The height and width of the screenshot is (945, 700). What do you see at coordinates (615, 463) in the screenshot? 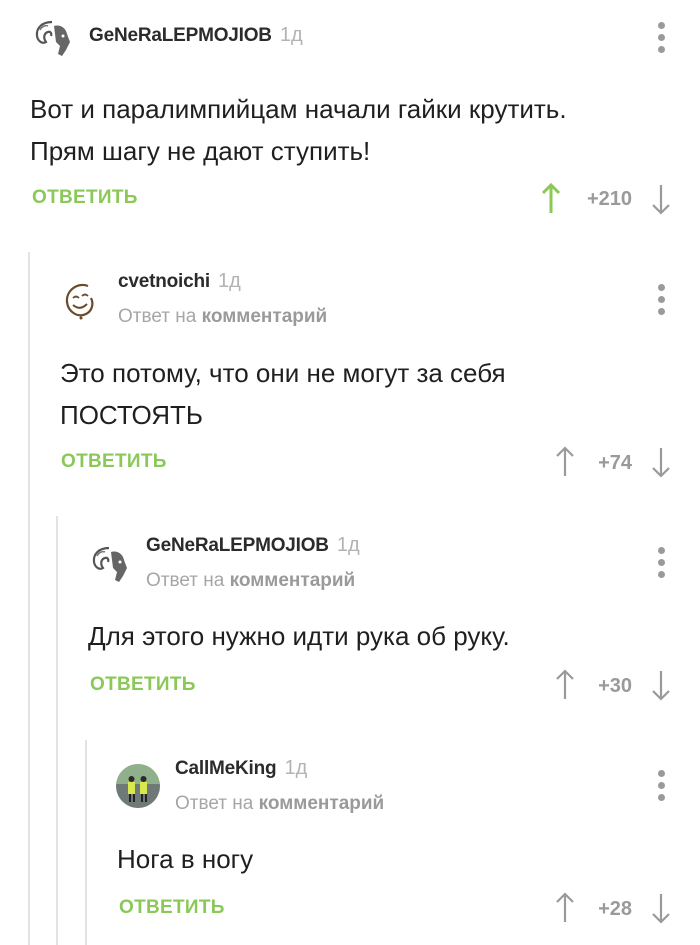
I see `rating-score: +74` at bounding box center [615, 463].